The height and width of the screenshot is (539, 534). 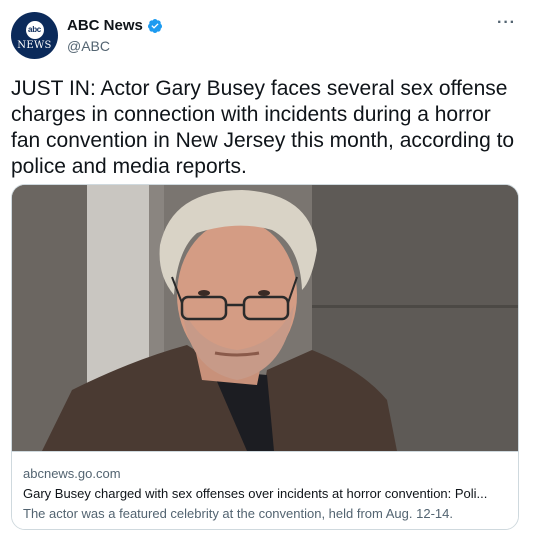 What do you see at coordinates (72, 473) in the screenshot?
I see `card-domain: abcnews.go.com` at bounding box center [72, 473].